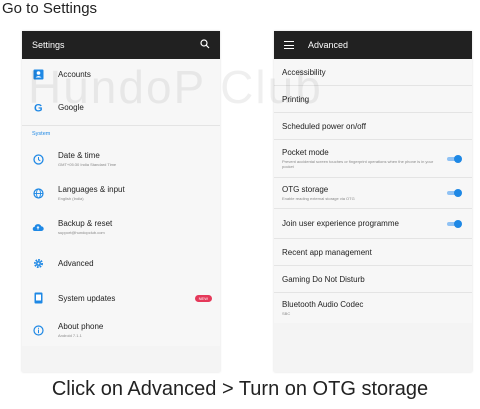 The image size is (480, 409). What do you see at coordinates (373, 126) in the screenshot?
I see `advanced-item-scheduled-power: Scheduled power on/off` at bounding box center [373, 126].